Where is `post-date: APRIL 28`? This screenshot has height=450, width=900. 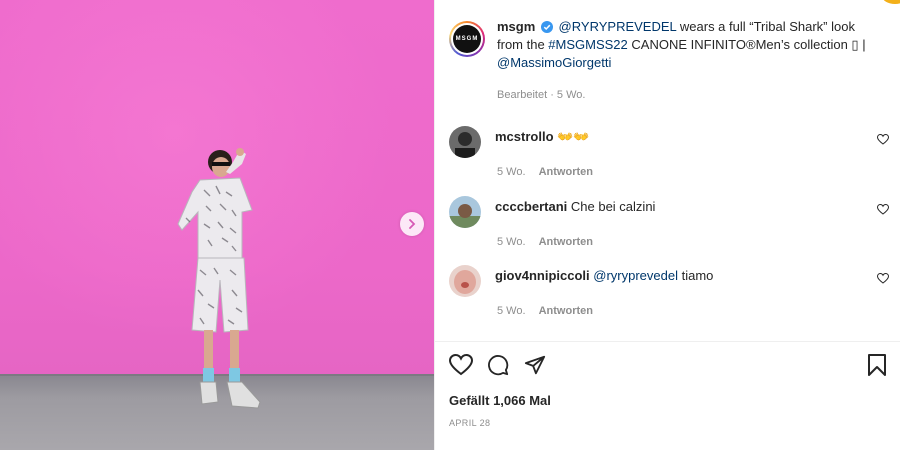 post-date: APRIL 28 is located at coordinates (470, 423).